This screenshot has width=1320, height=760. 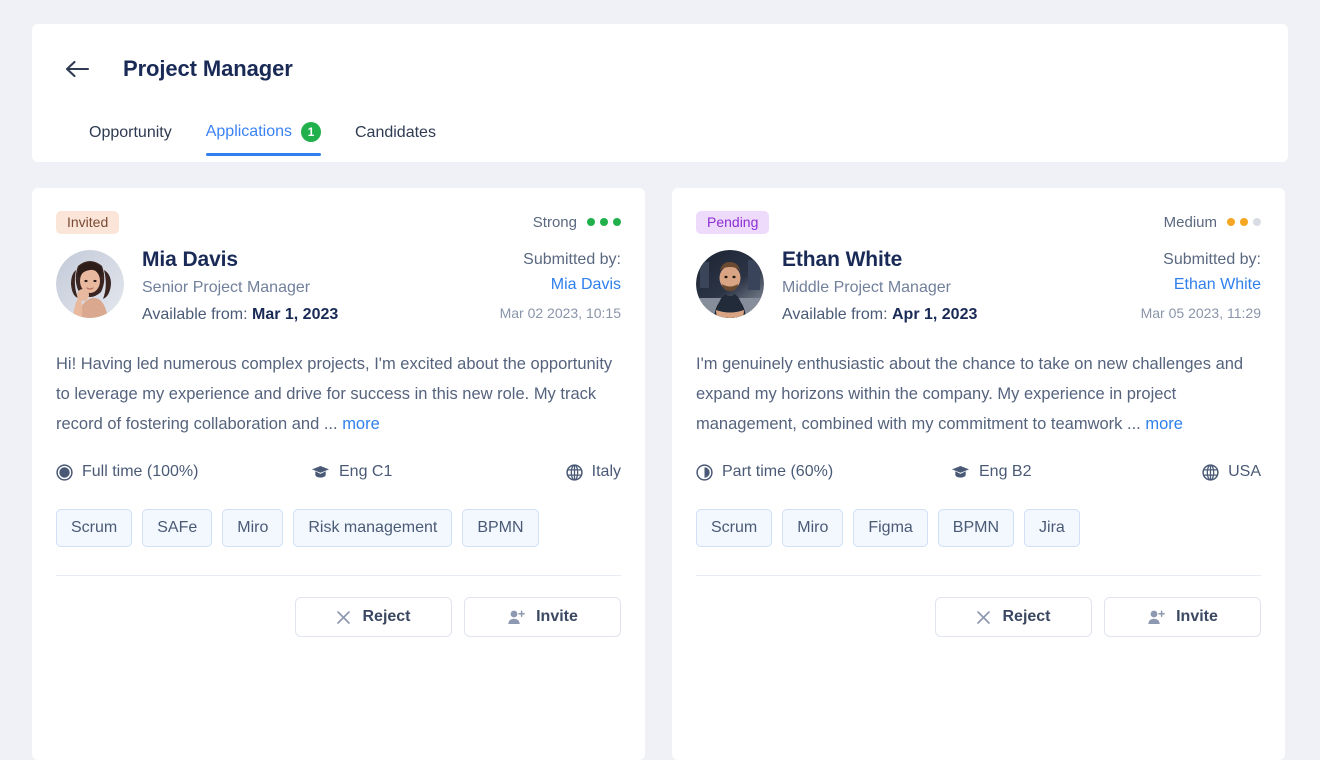 I want to click on match-rating-label: Strong, so click(x=554, y=222).